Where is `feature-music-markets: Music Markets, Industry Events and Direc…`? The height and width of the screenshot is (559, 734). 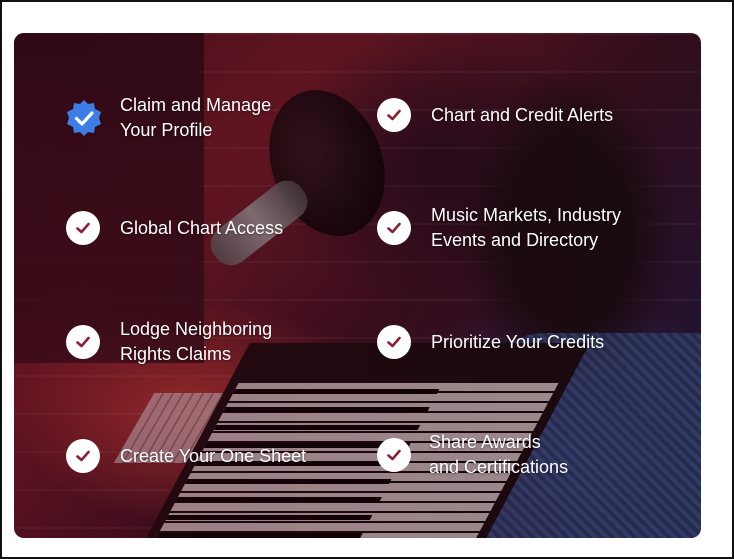 feature-music-markets: Music Markets, Industry Events and Direc… is located at coordinates (499, 228).